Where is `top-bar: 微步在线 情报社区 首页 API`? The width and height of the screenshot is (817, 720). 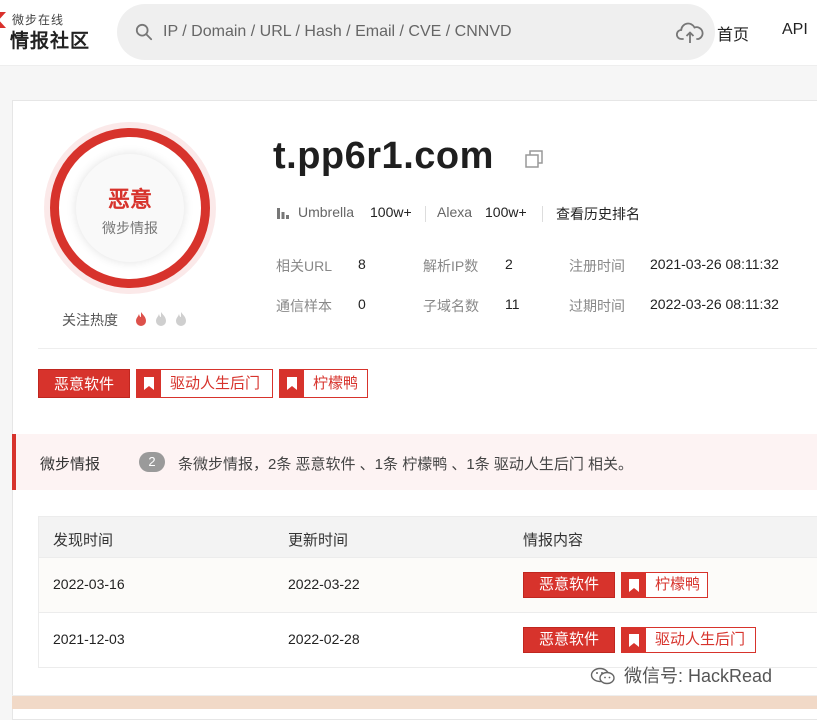
top-bar: 微步在线 情报社区 首页 API is located at coordinates (408, 33).